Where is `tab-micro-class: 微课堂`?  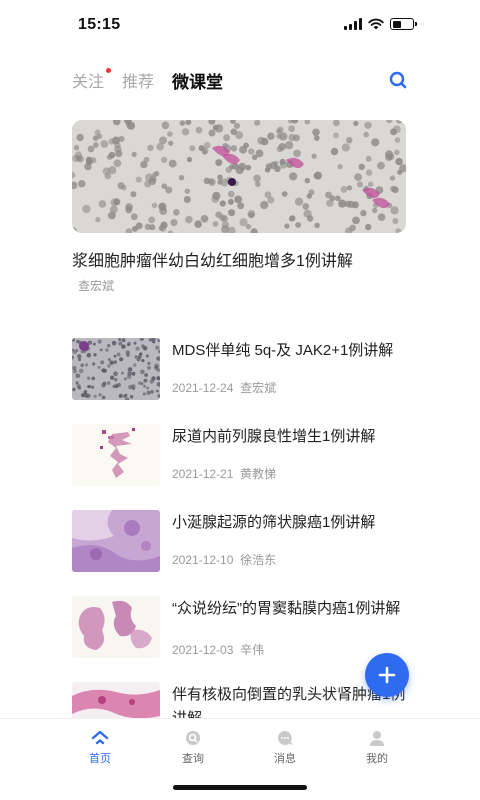
tab-micro-class: 微课堂 is located at coordinates (197, 80).